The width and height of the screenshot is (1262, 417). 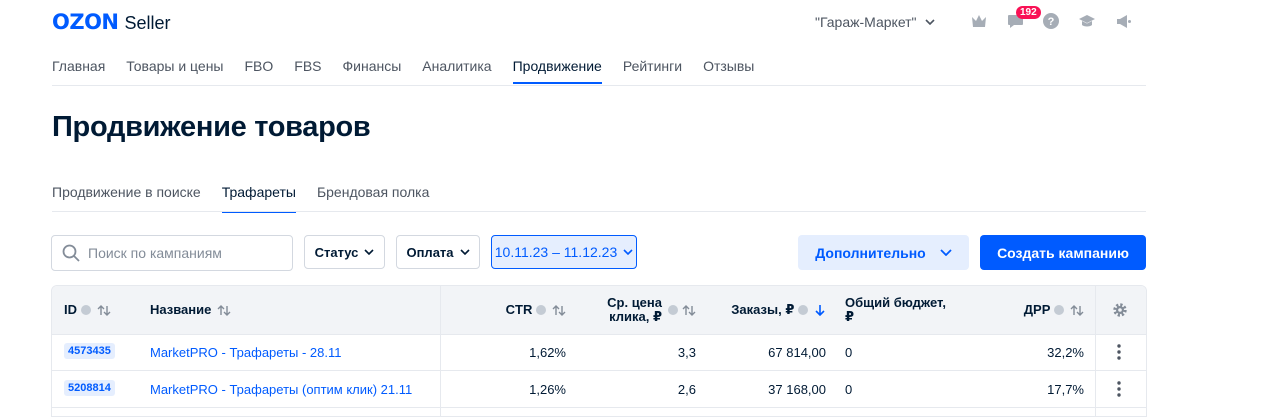 What do you see at coordinates (686, 389) in the screenshot?
I see `cpc-value: 2,6` at bounding box center [686, 389].